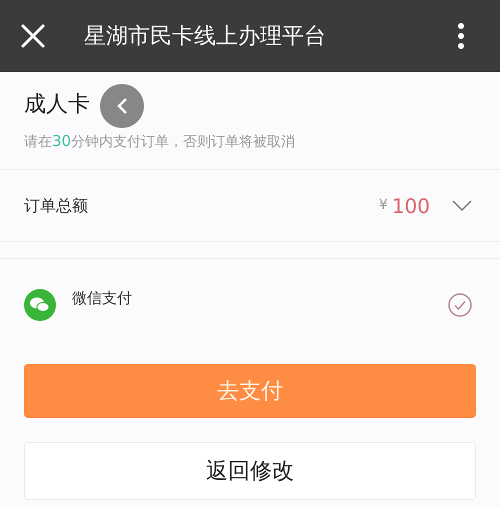  Describe the element at coordinates (460, 305) in the screenshot. I see `check-circle-icon` at that location.